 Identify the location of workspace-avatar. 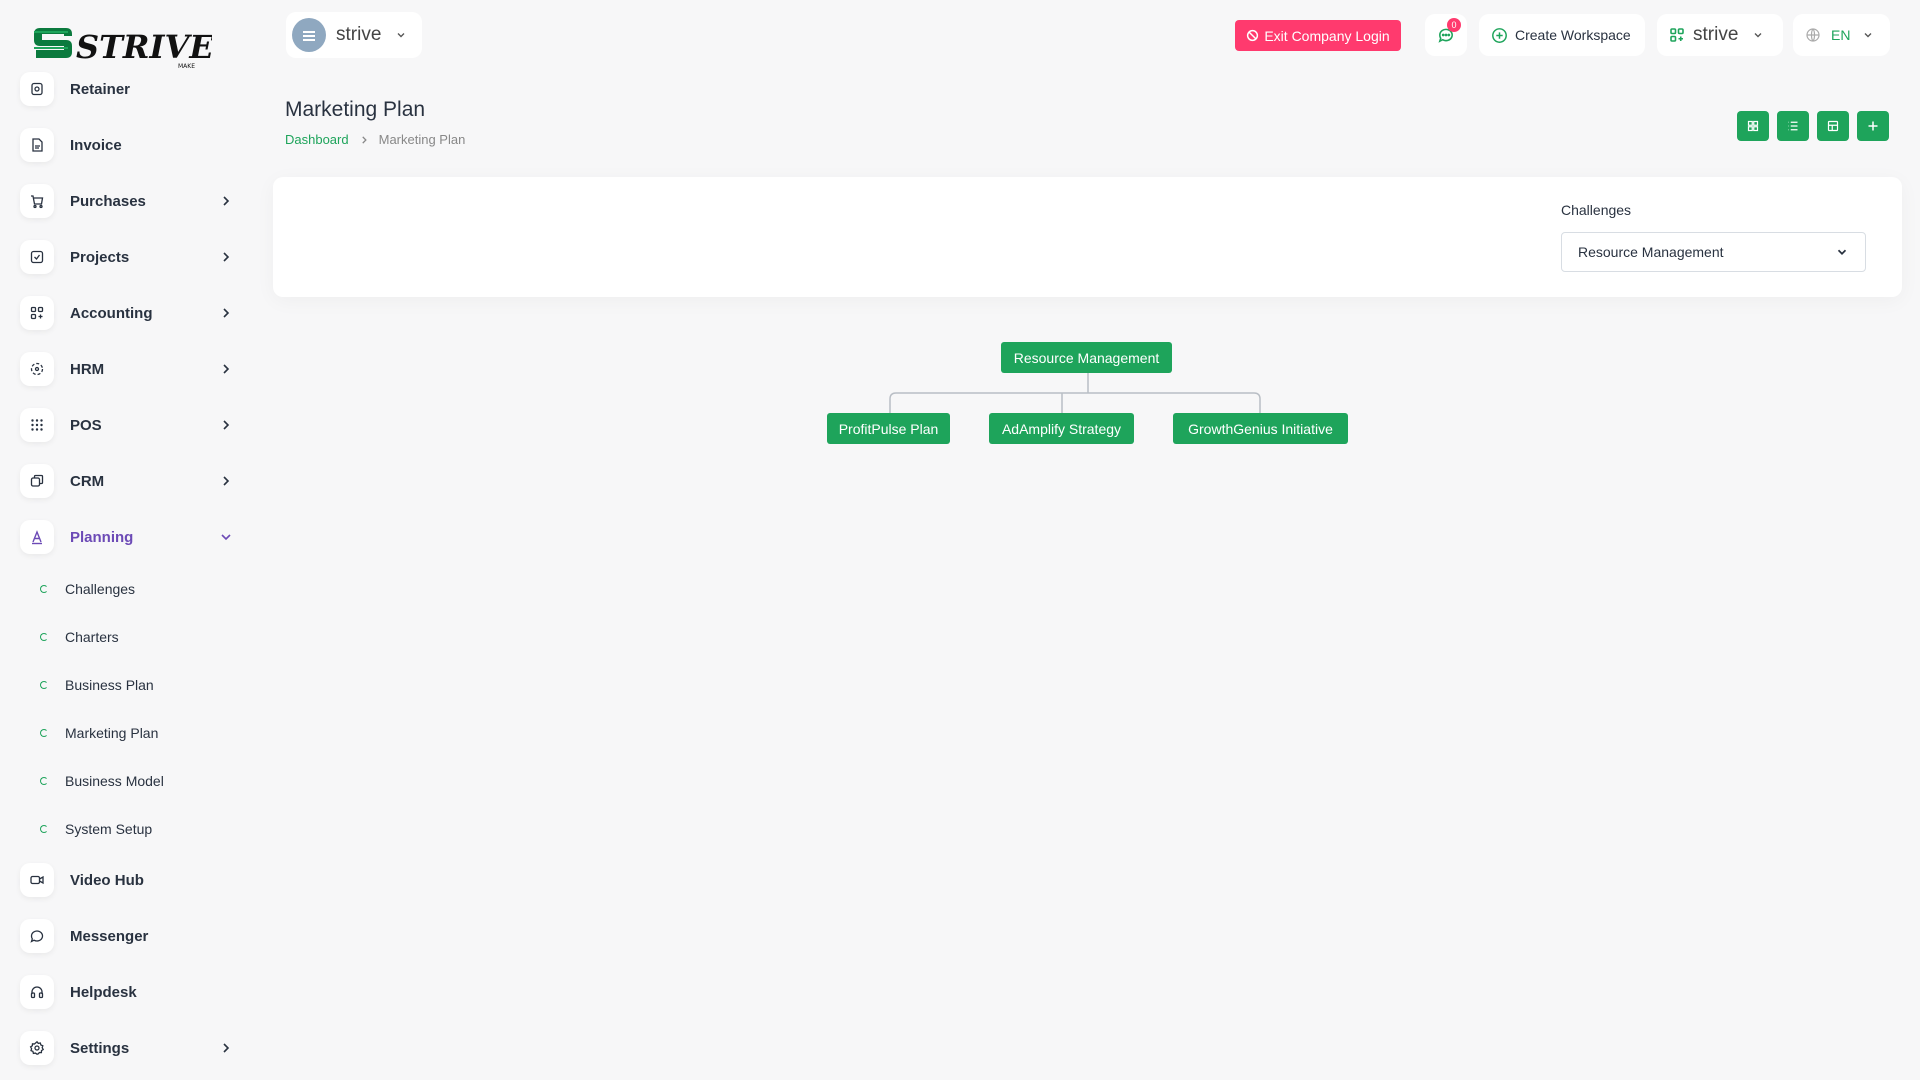
(309, 35).